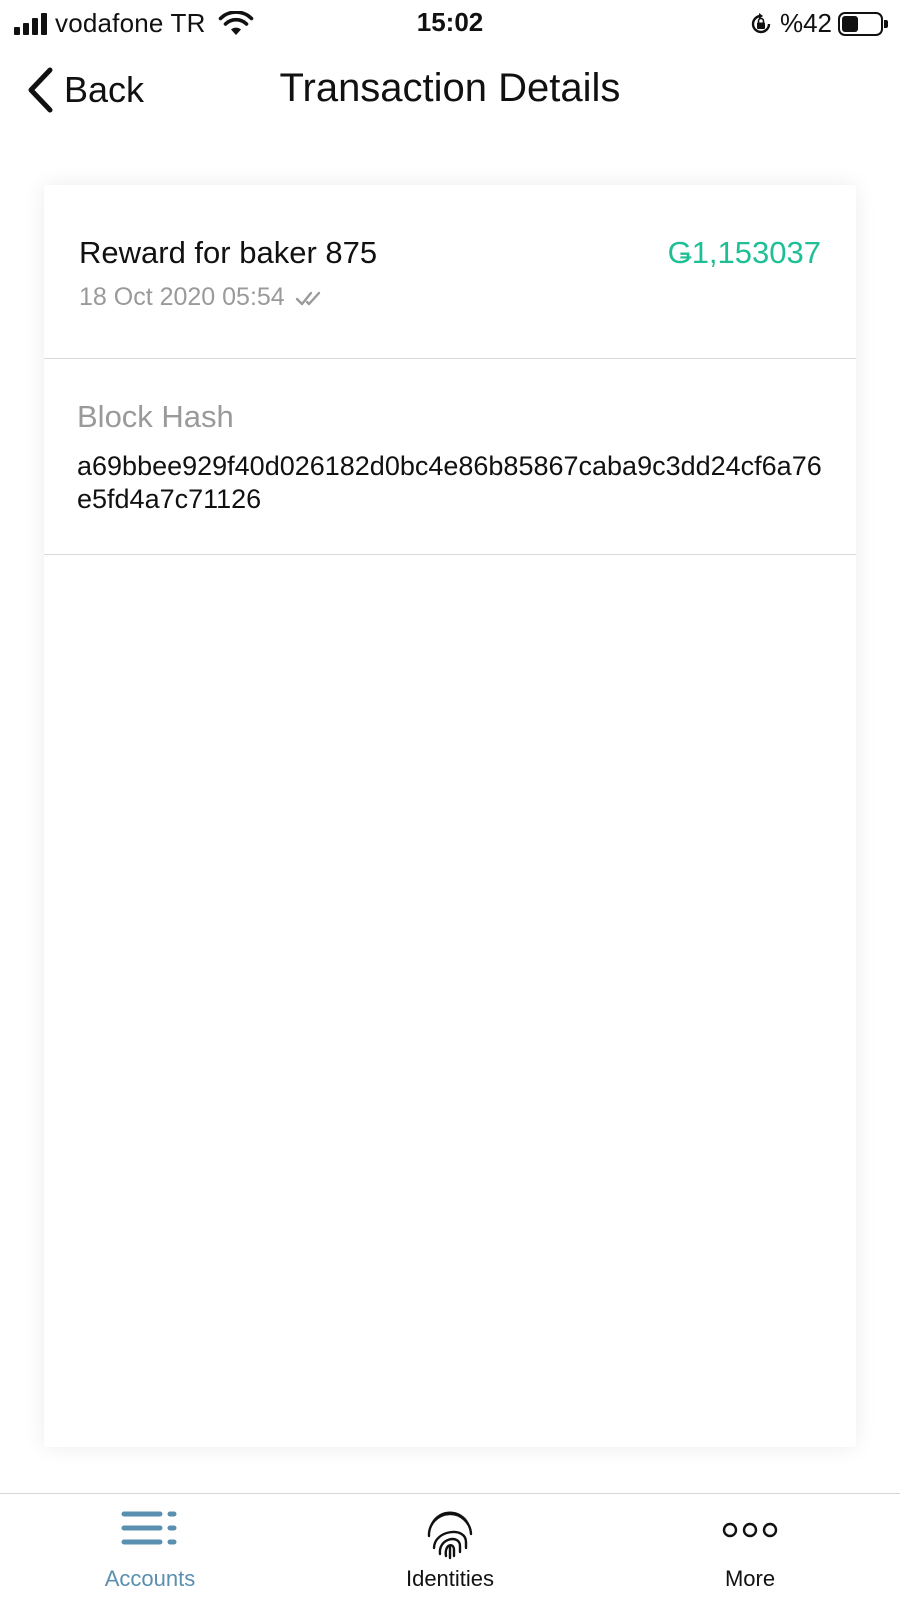  I want to click on transaction-title: Reward for baker 875, so click(228, 252).